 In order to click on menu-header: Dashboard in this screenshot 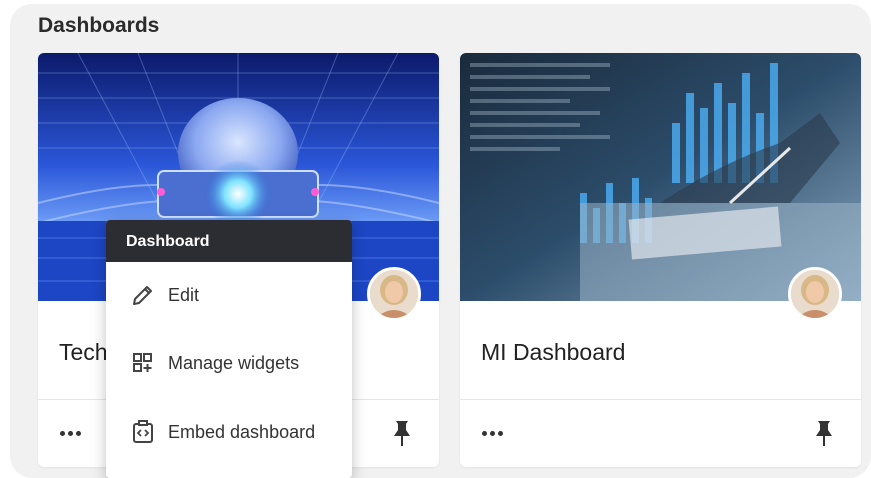, I will do `click(229, 241)`.